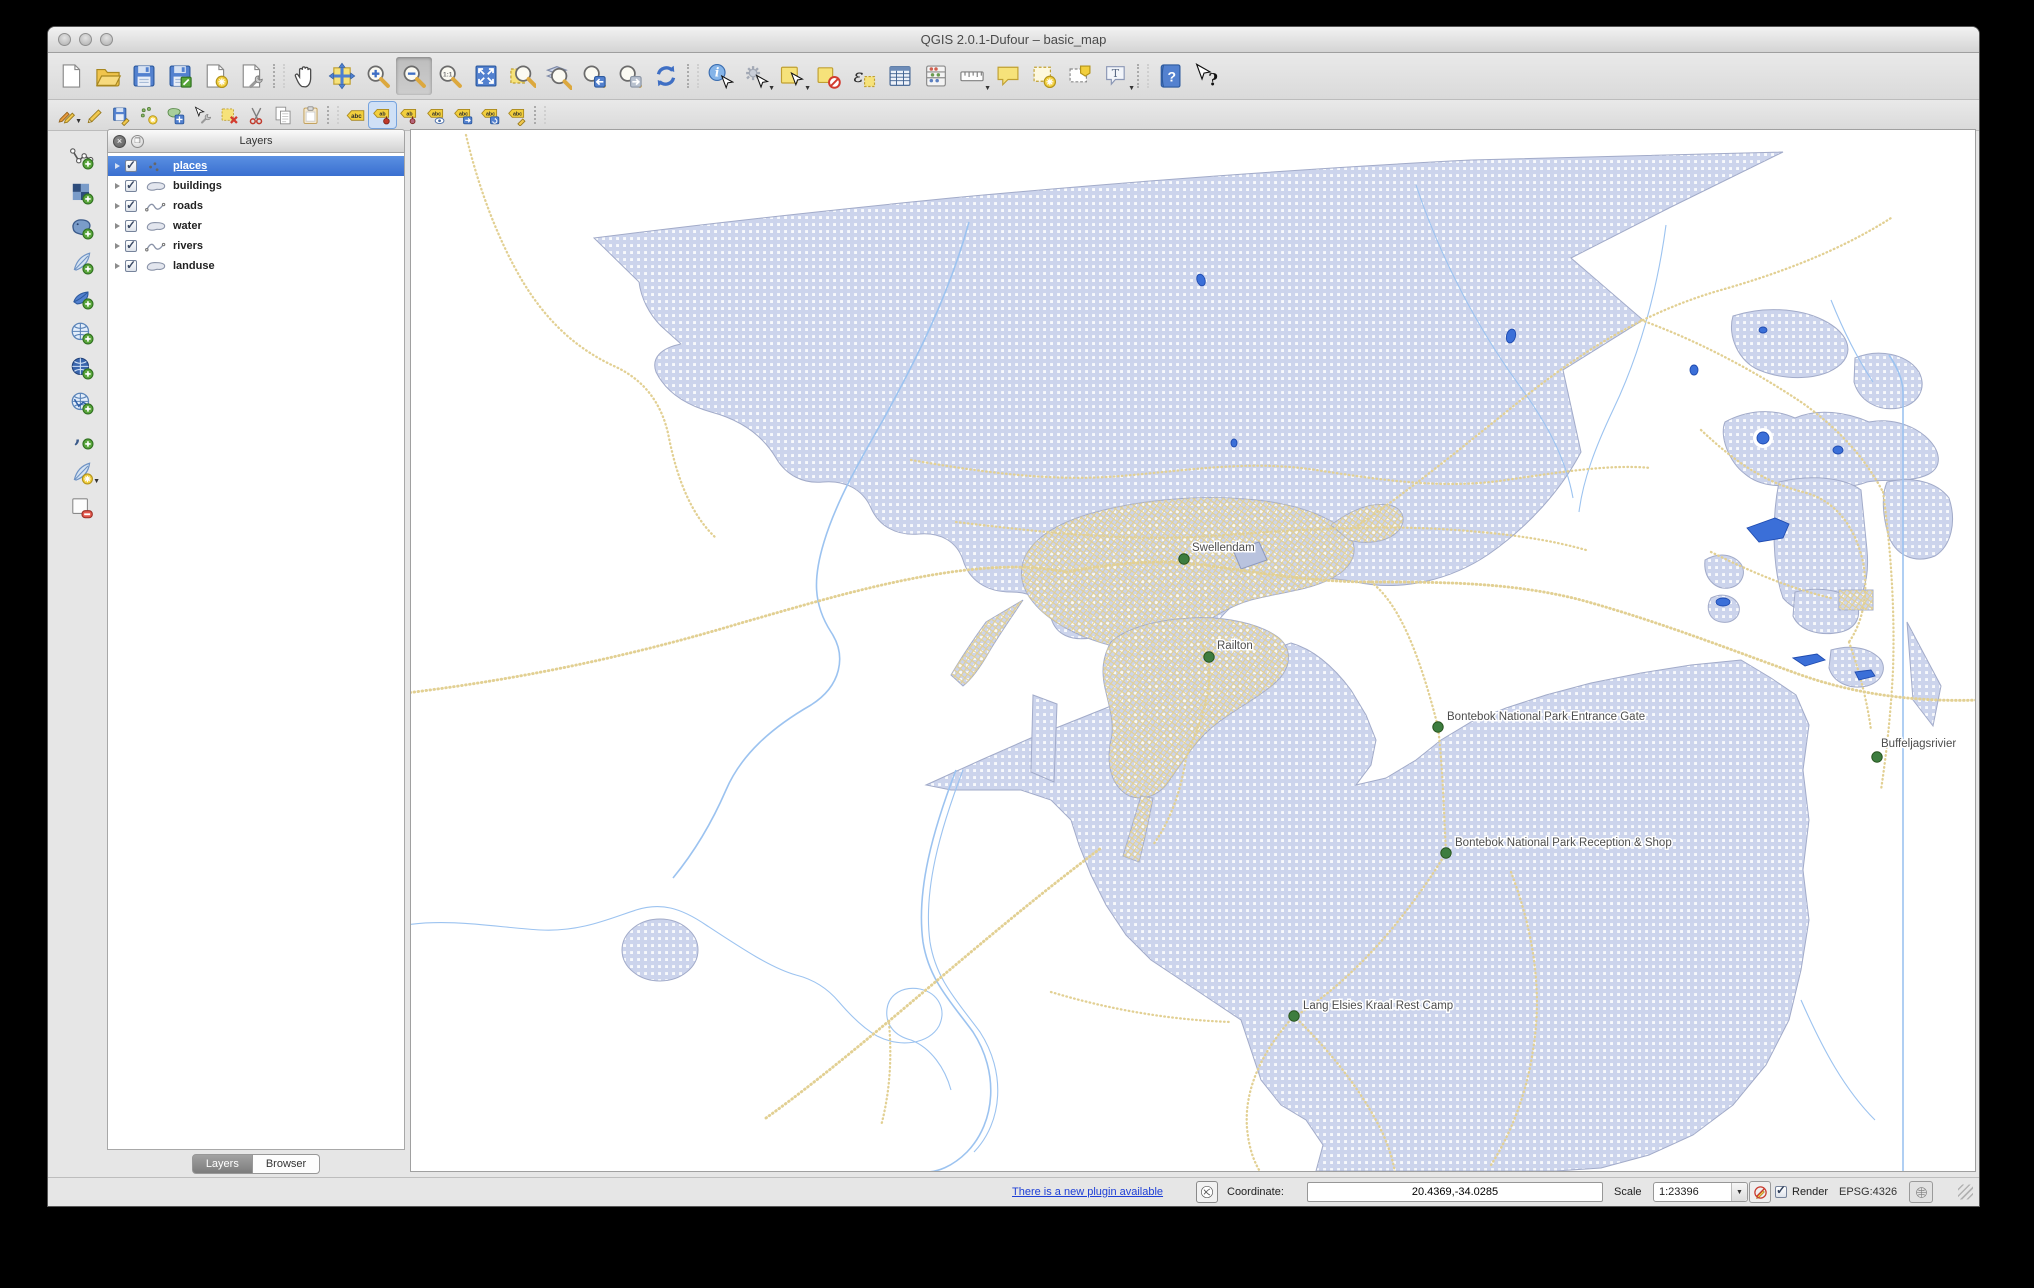 The image size is (2034, 1288). I want to click on zoom-out-icon, so click(414, 76).